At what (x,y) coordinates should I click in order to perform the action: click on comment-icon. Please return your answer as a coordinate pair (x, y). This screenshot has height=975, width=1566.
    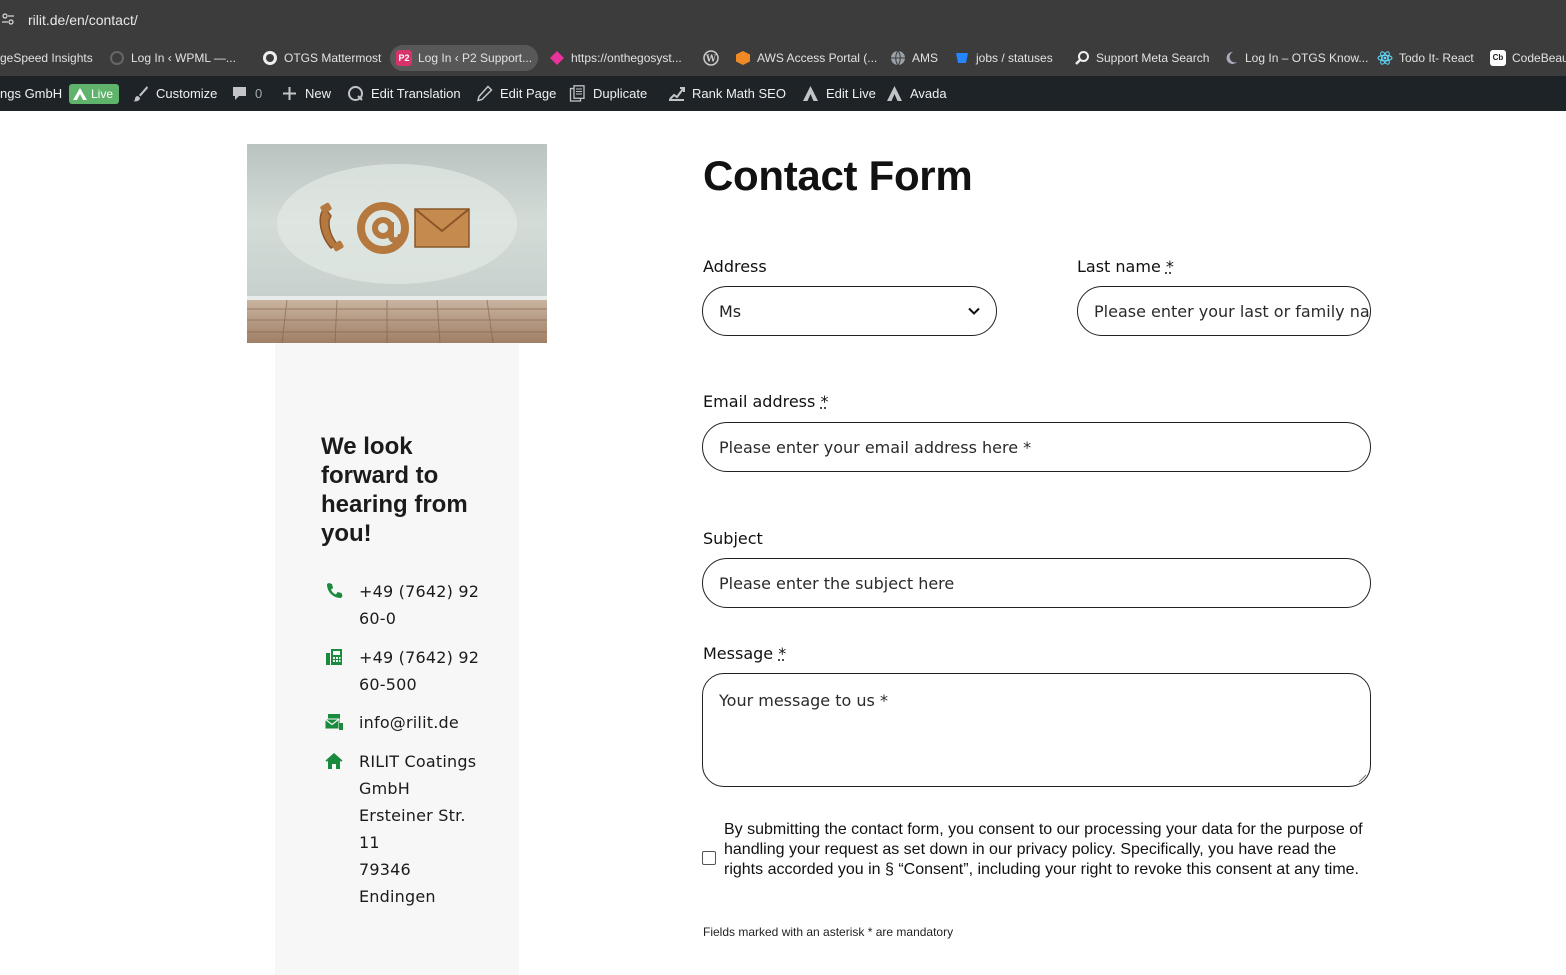
    Looking at the image, I should click on (239, 93).